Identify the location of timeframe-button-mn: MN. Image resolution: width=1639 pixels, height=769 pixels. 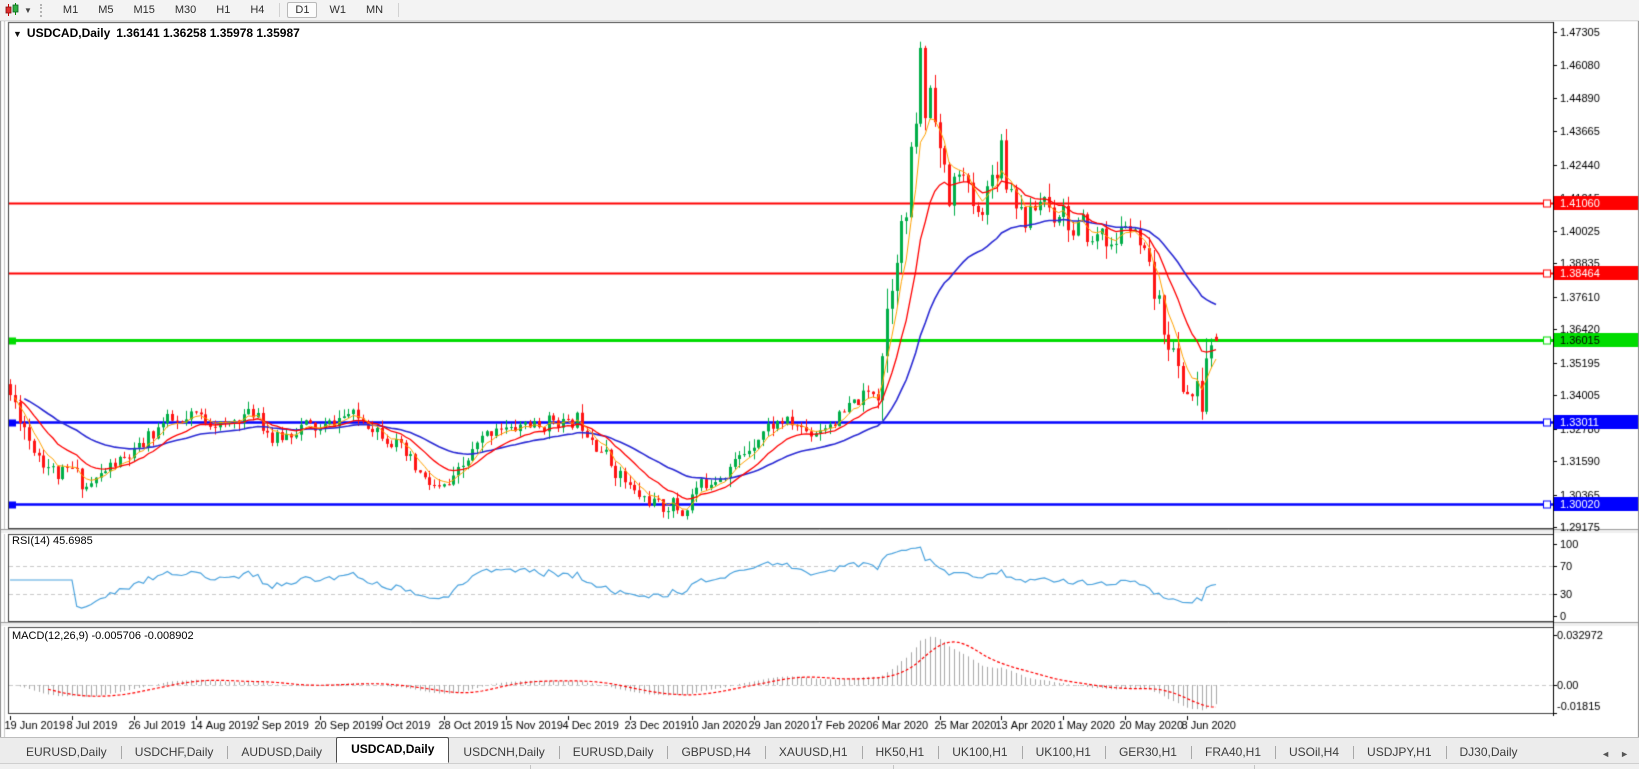
(374, 10).